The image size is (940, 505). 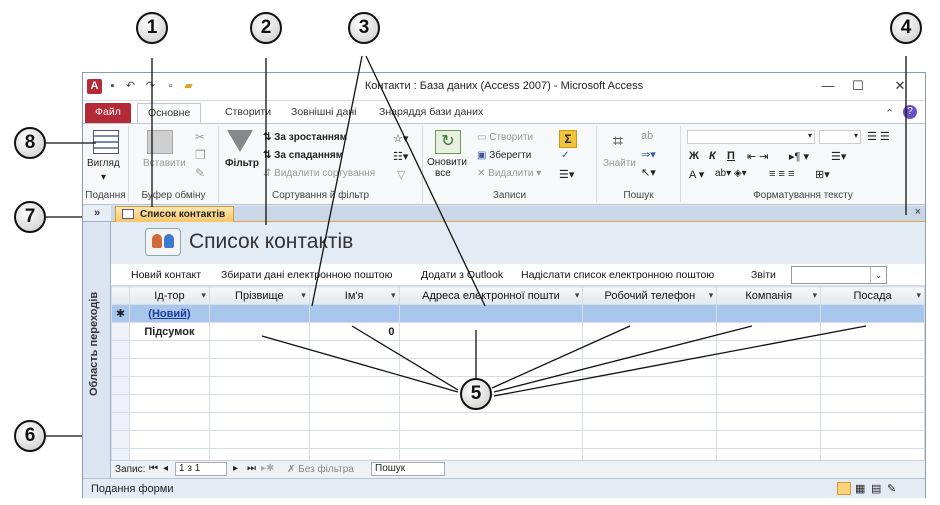 I want to click on nav-pane-label: Область переходів, so click(x=94, y=344).